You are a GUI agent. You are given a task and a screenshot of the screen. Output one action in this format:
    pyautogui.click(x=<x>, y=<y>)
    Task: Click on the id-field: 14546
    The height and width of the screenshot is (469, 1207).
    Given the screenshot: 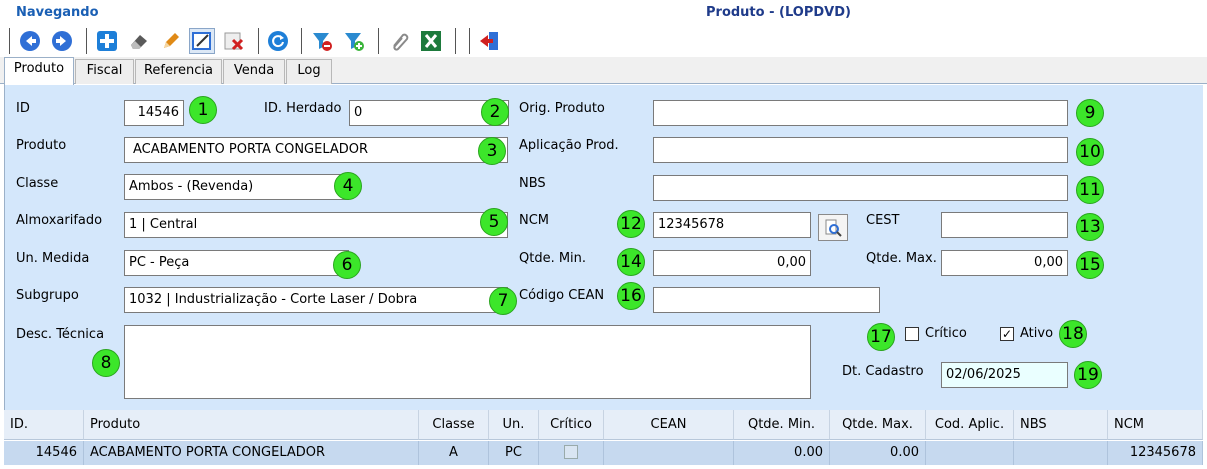 What is the action you would take?
    pyautogui.click(x=154, y=113)
    